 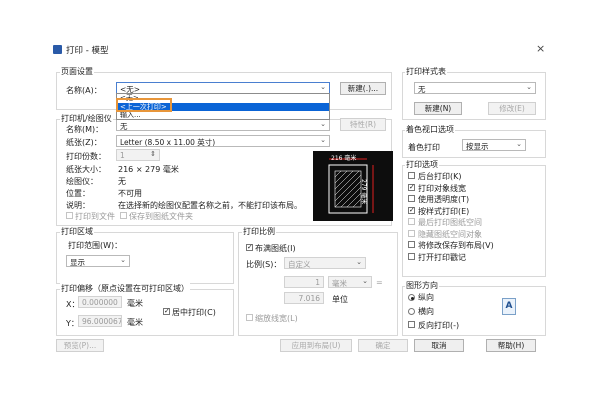 I want to click on center-plot-checkbox: ✓, so click(x=166, y=311).